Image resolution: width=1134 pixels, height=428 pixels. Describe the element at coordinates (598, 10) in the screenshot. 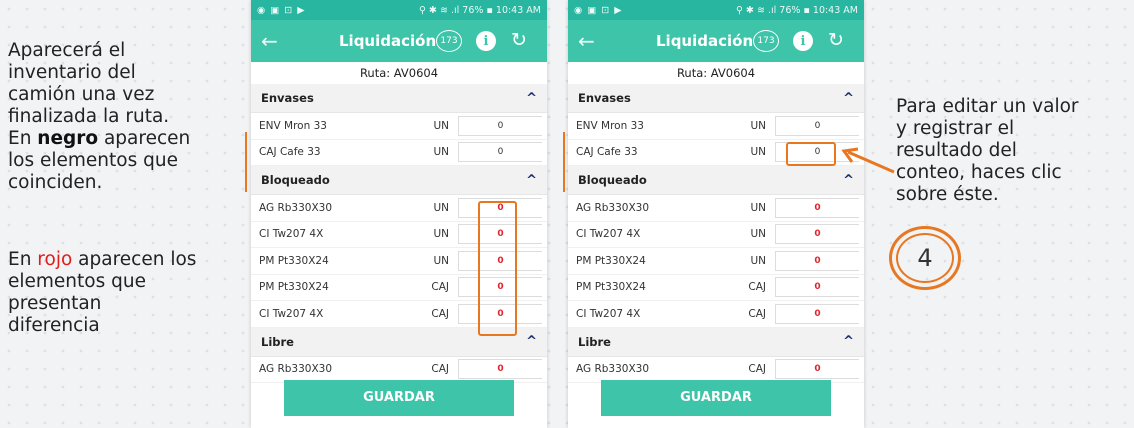

I see `status-left-icons: ◉ ▣ ⊡ ▶` at that location.